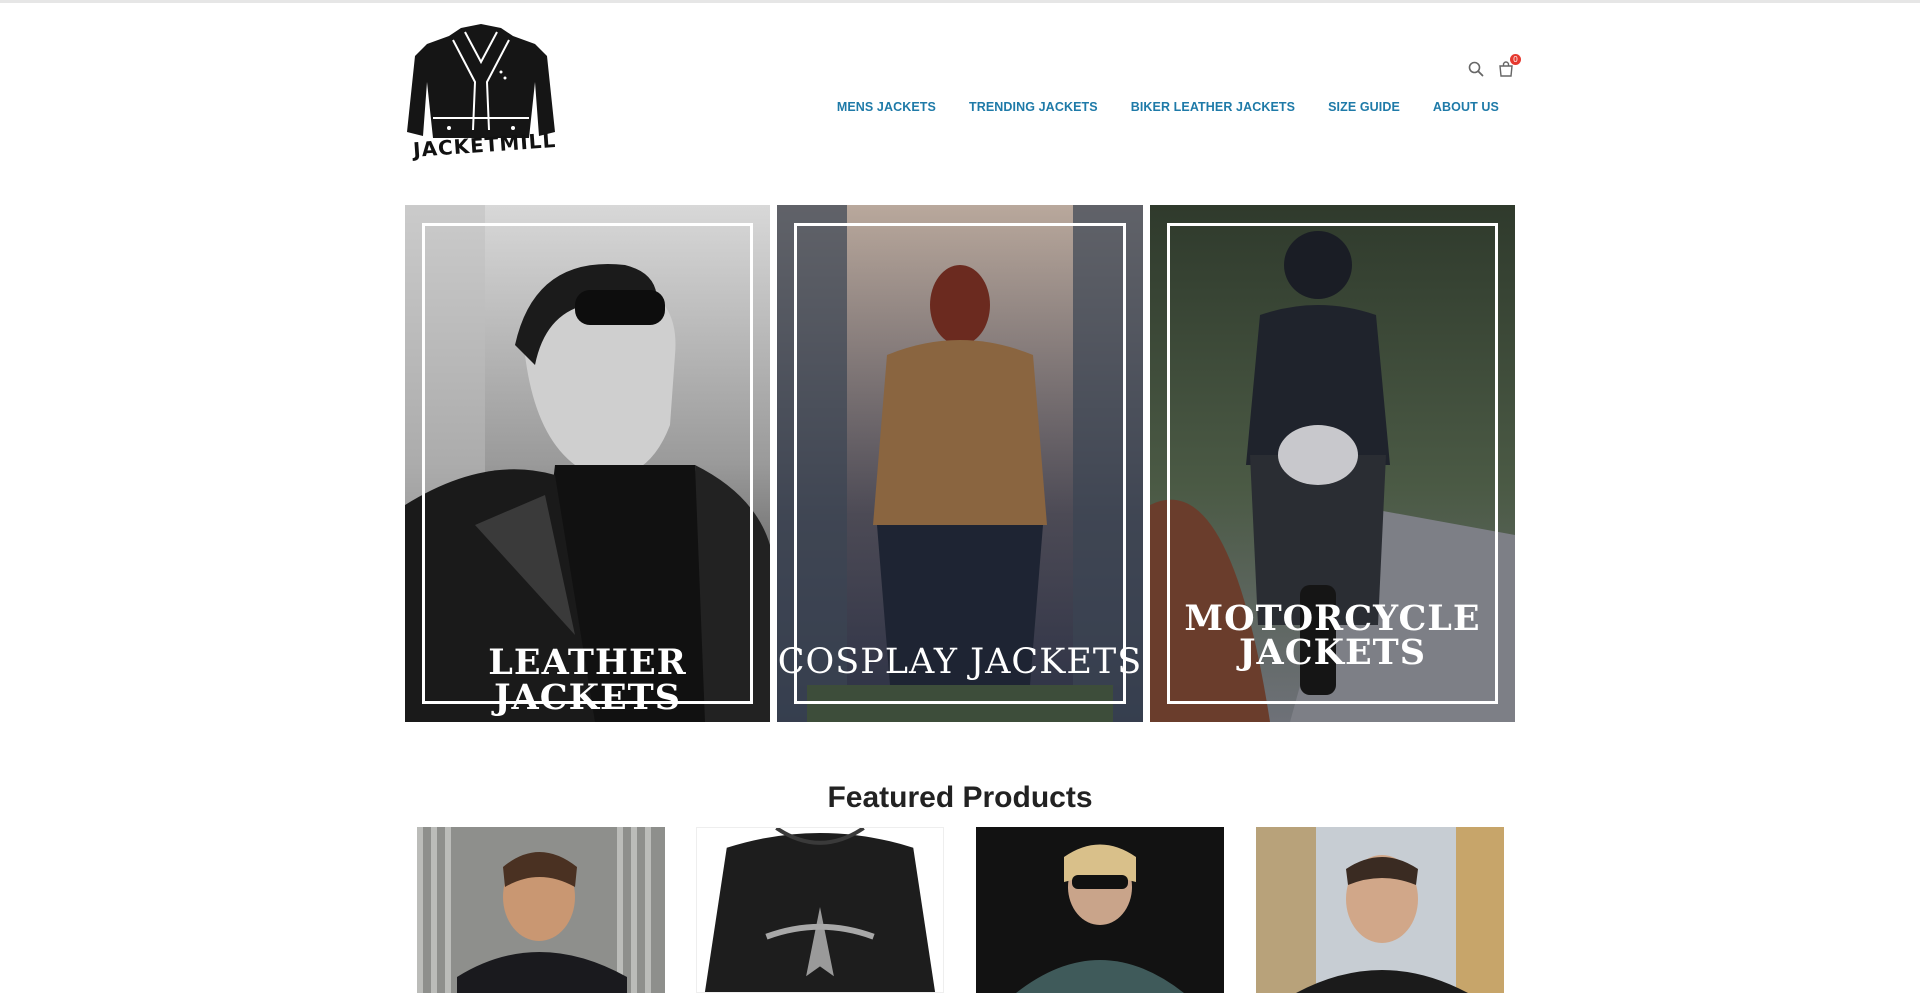 The image size is (1920, 993). Describe the element at coordinates (1494, 67) in the screenshot. I see `header-icons: 0` at that location.